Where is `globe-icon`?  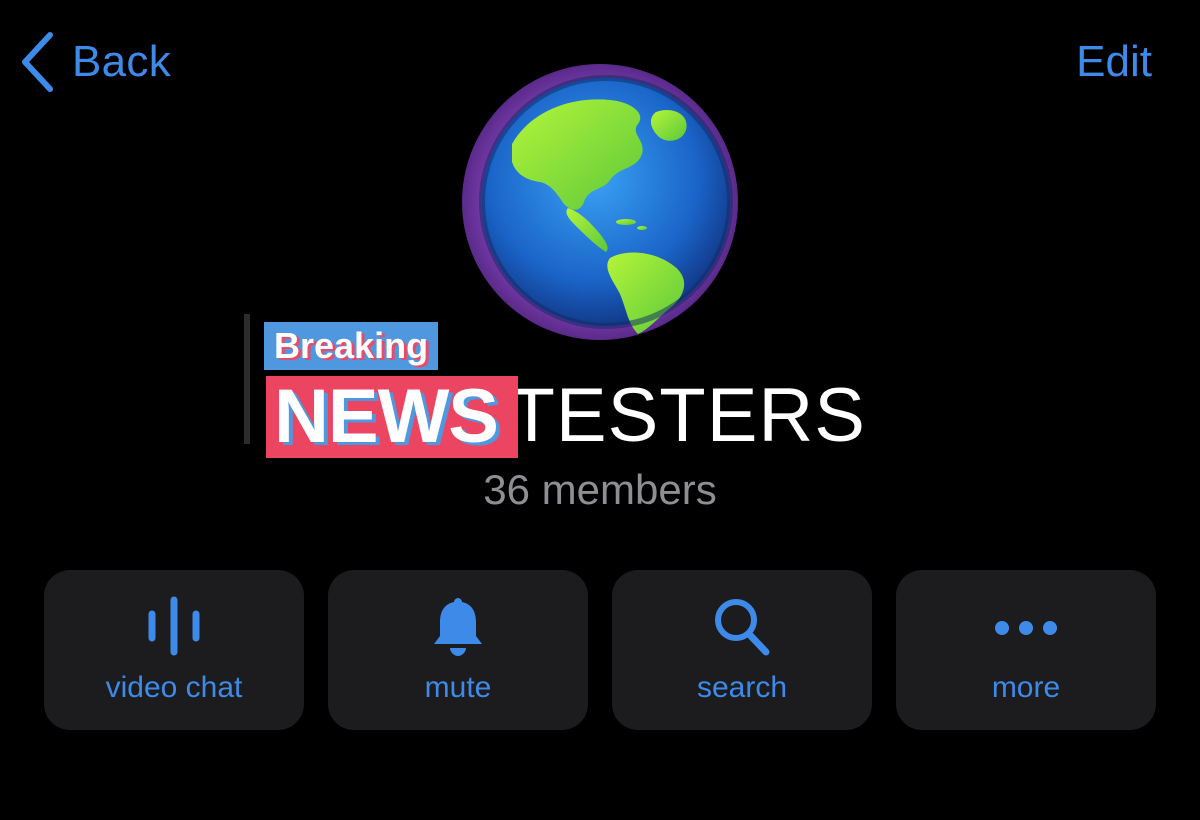 globe-icon is located at coordinates (600, 202).